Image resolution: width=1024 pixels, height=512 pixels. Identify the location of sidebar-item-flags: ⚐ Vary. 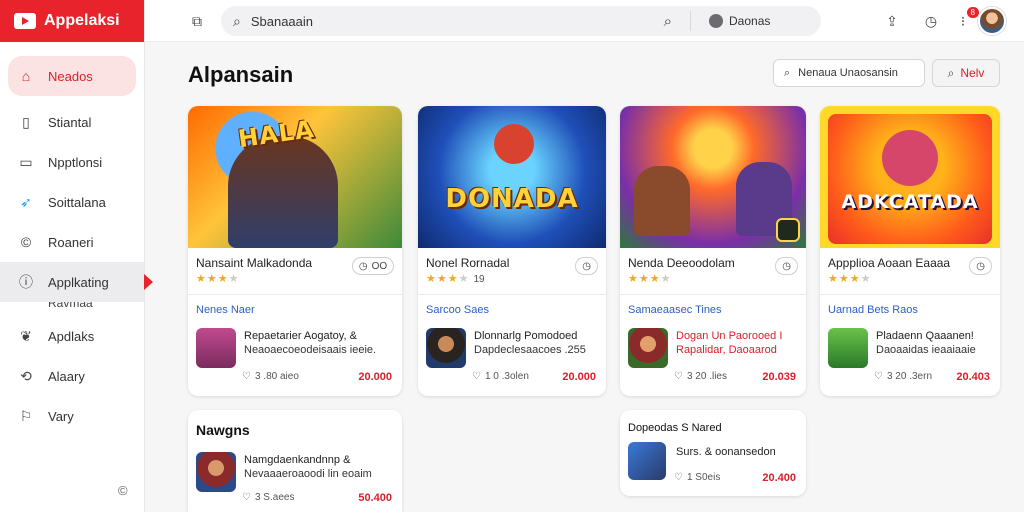
(72, 416).